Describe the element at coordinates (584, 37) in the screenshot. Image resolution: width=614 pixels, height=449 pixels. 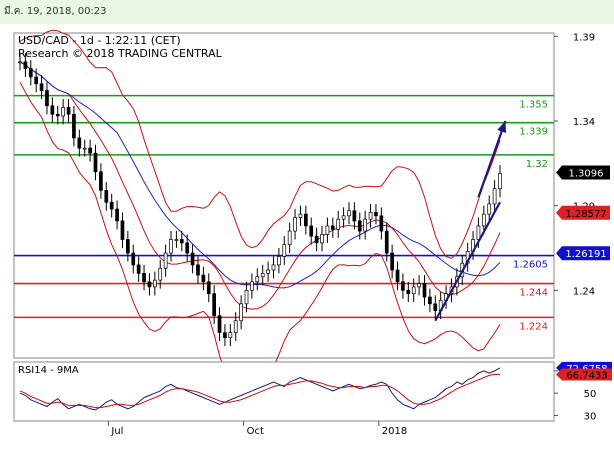
I see `price-tick-label: 1.39` at that location.